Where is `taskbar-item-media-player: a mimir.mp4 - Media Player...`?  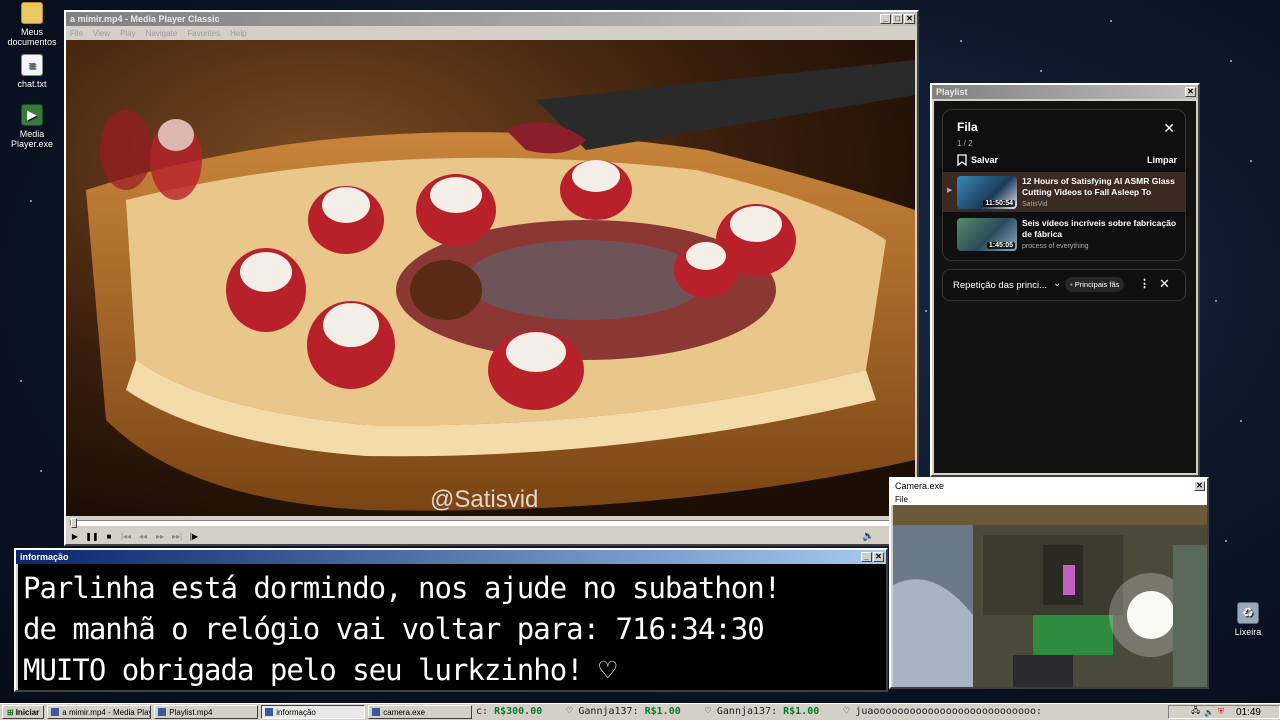
taskbar-item-media-player: a mimir.mp4 - Media Player... is located at coordinates (99, 712).